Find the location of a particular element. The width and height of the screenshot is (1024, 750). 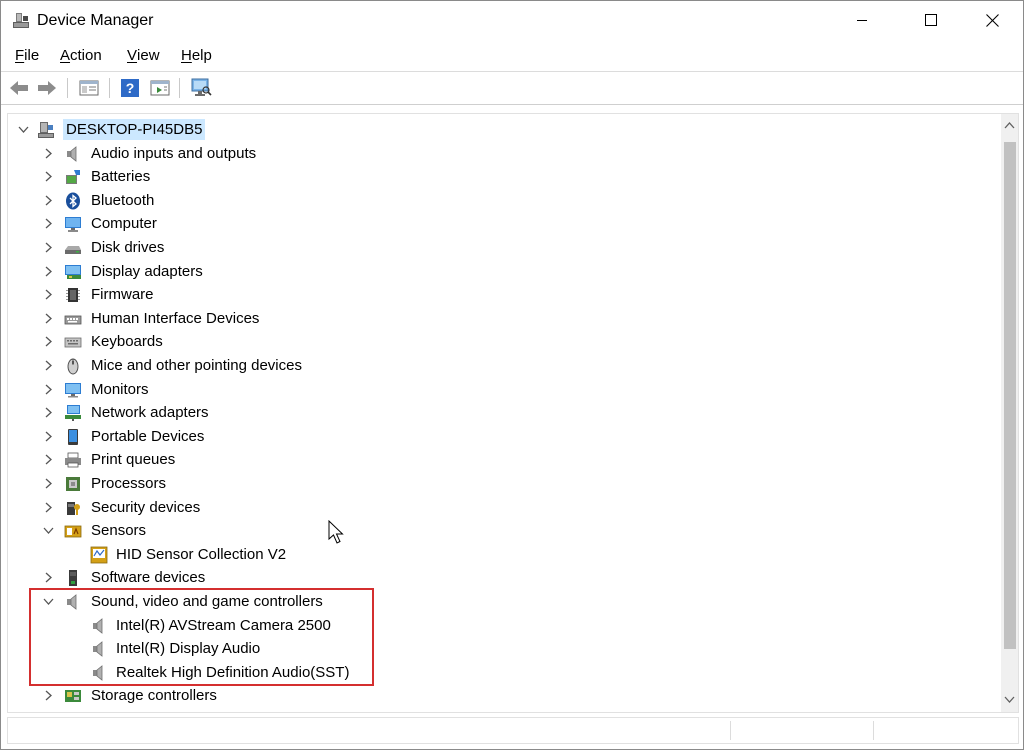

forward-arrow-icon is located at coordinates (47, 88).